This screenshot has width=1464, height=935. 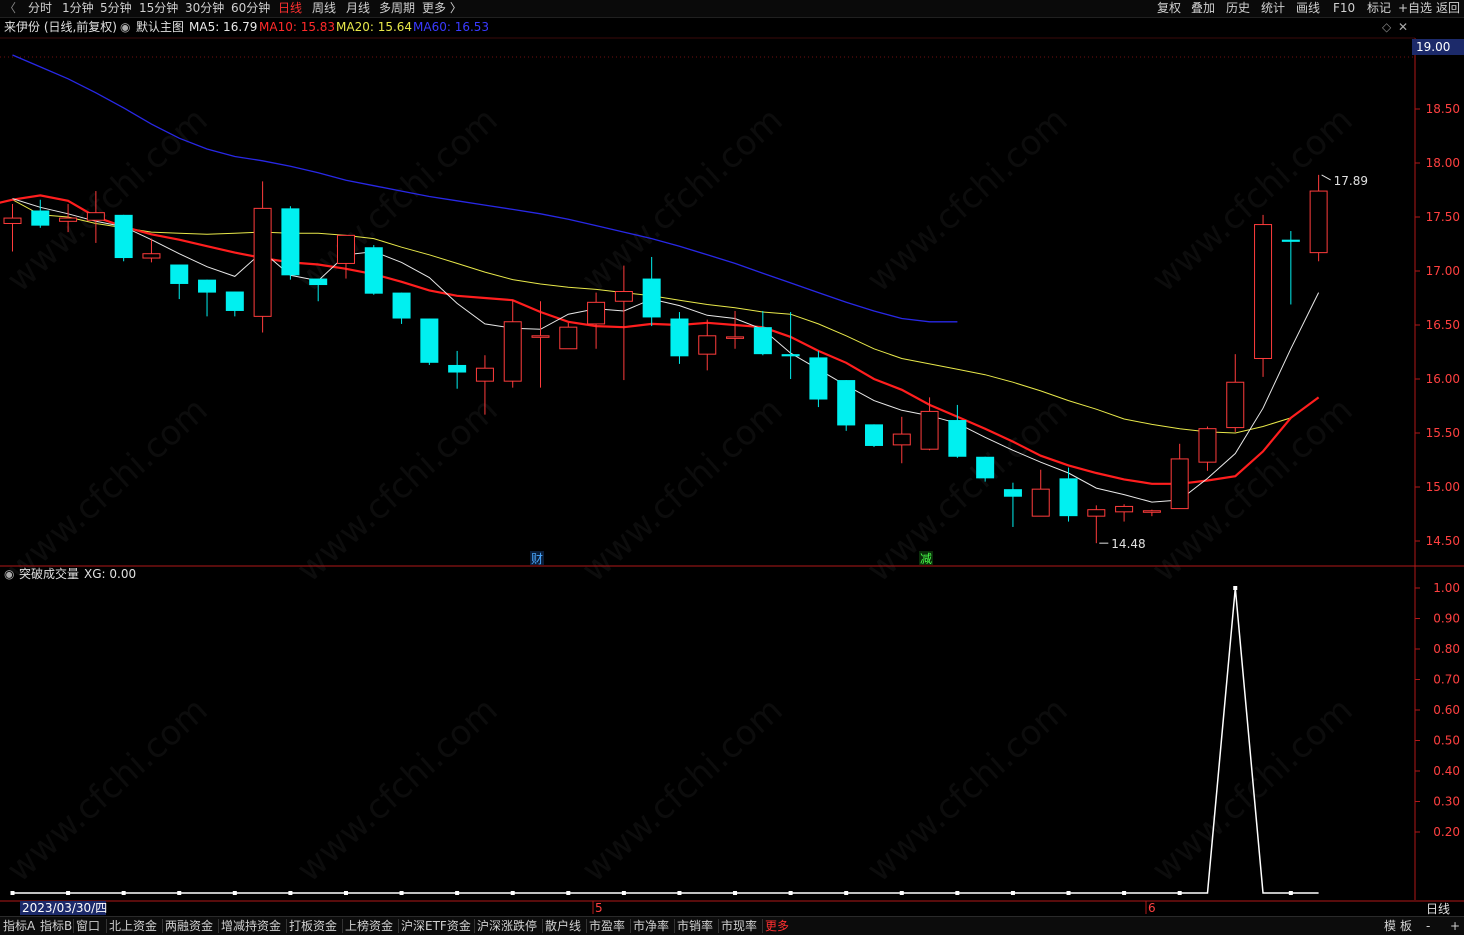 I want to click on price-tick-label: 16.50, so click(x=1443, y=325).